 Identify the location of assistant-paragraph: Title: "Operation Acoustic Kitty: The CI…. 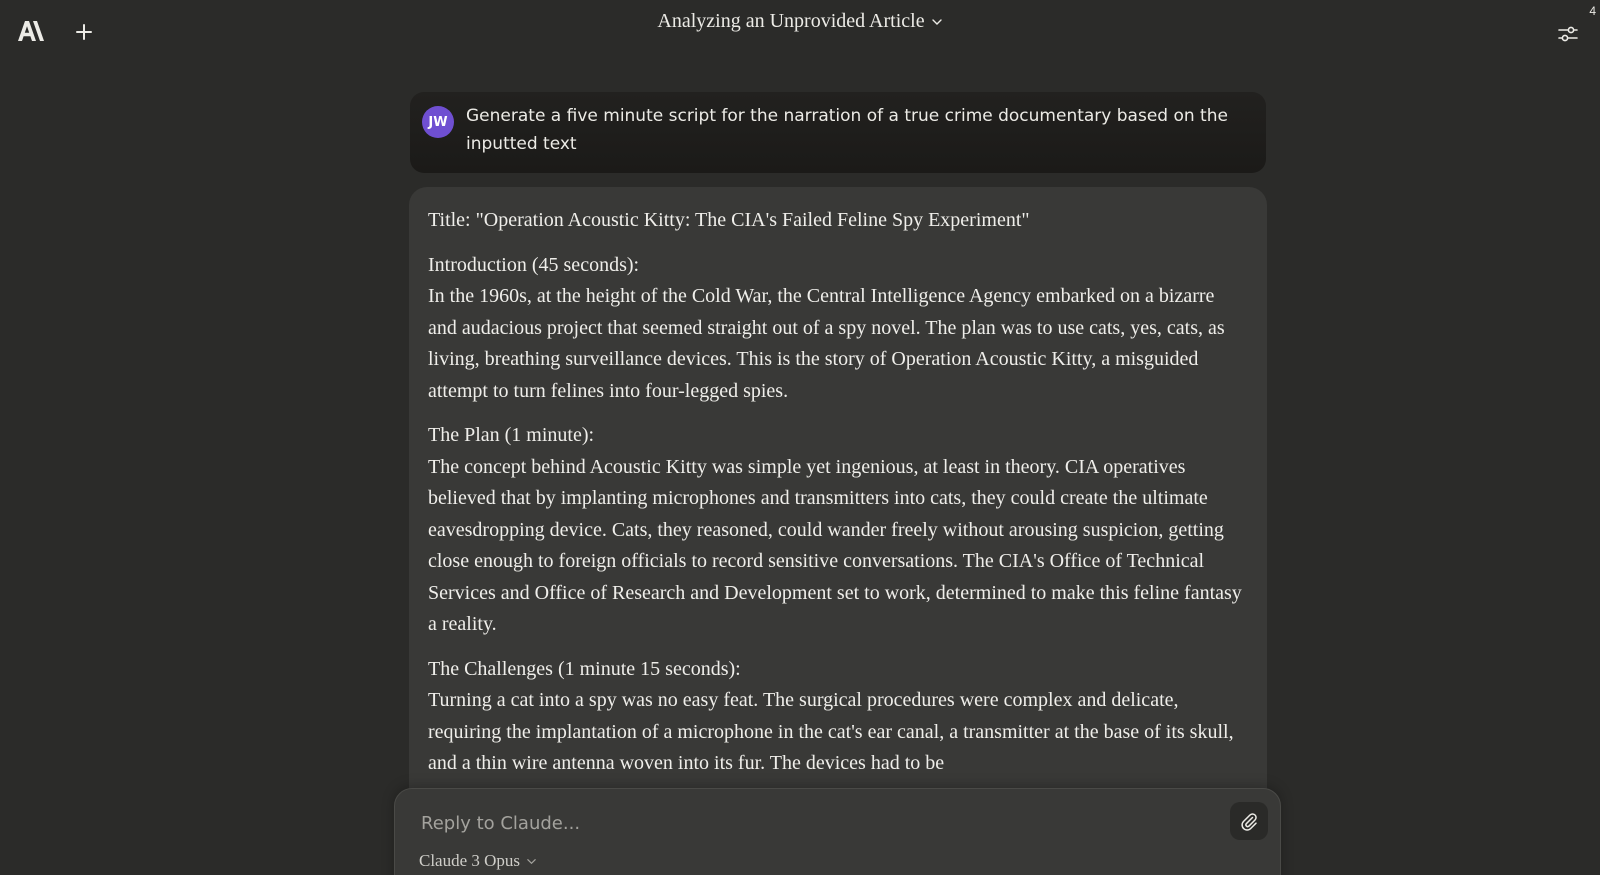
(837, 221).